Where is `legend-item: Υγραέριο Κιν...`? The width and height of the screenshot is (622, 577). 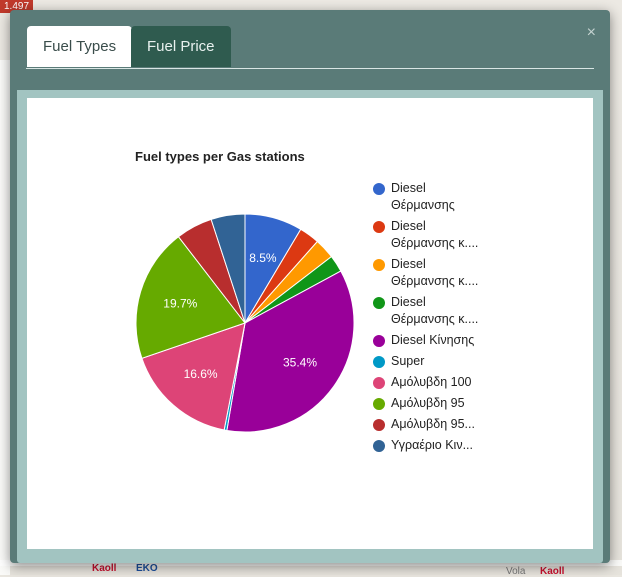 legend-item: Υγραέριο Κιν... is located at coordinates (453, 445).